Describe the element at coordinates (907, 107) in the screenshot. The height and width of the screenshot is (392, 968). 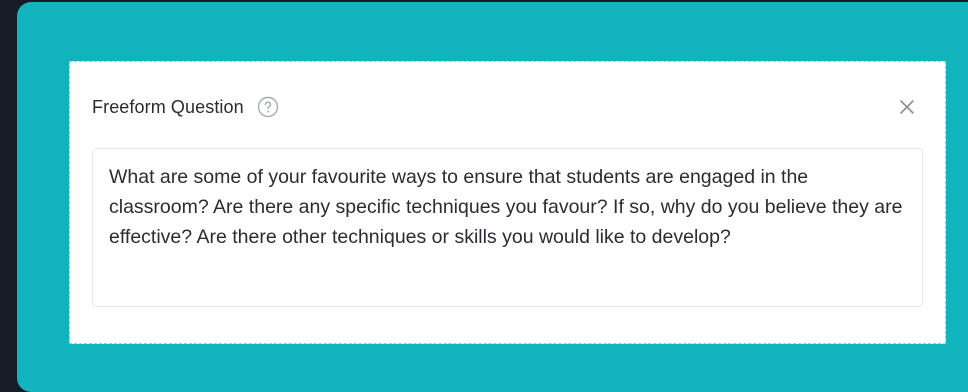
I see `close-icon` at that location.